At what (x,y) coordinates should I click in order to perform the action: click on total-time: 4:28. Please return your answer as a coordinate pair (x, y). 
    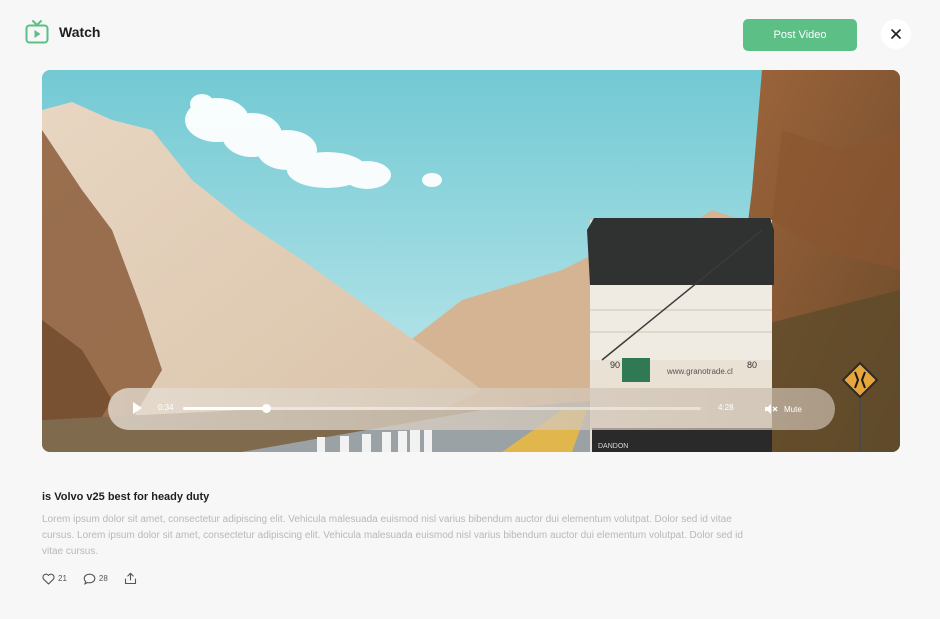
    Looking at the image, I should click on (726, 407).